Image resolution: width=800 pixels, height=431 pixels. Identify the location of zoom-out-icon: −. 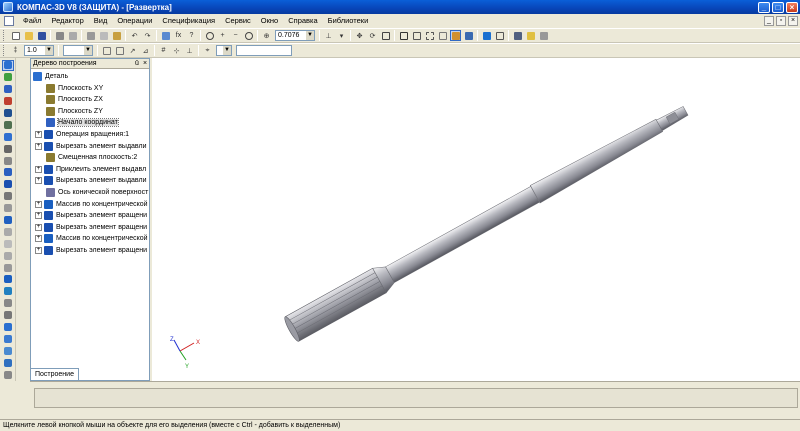
(235, 35).